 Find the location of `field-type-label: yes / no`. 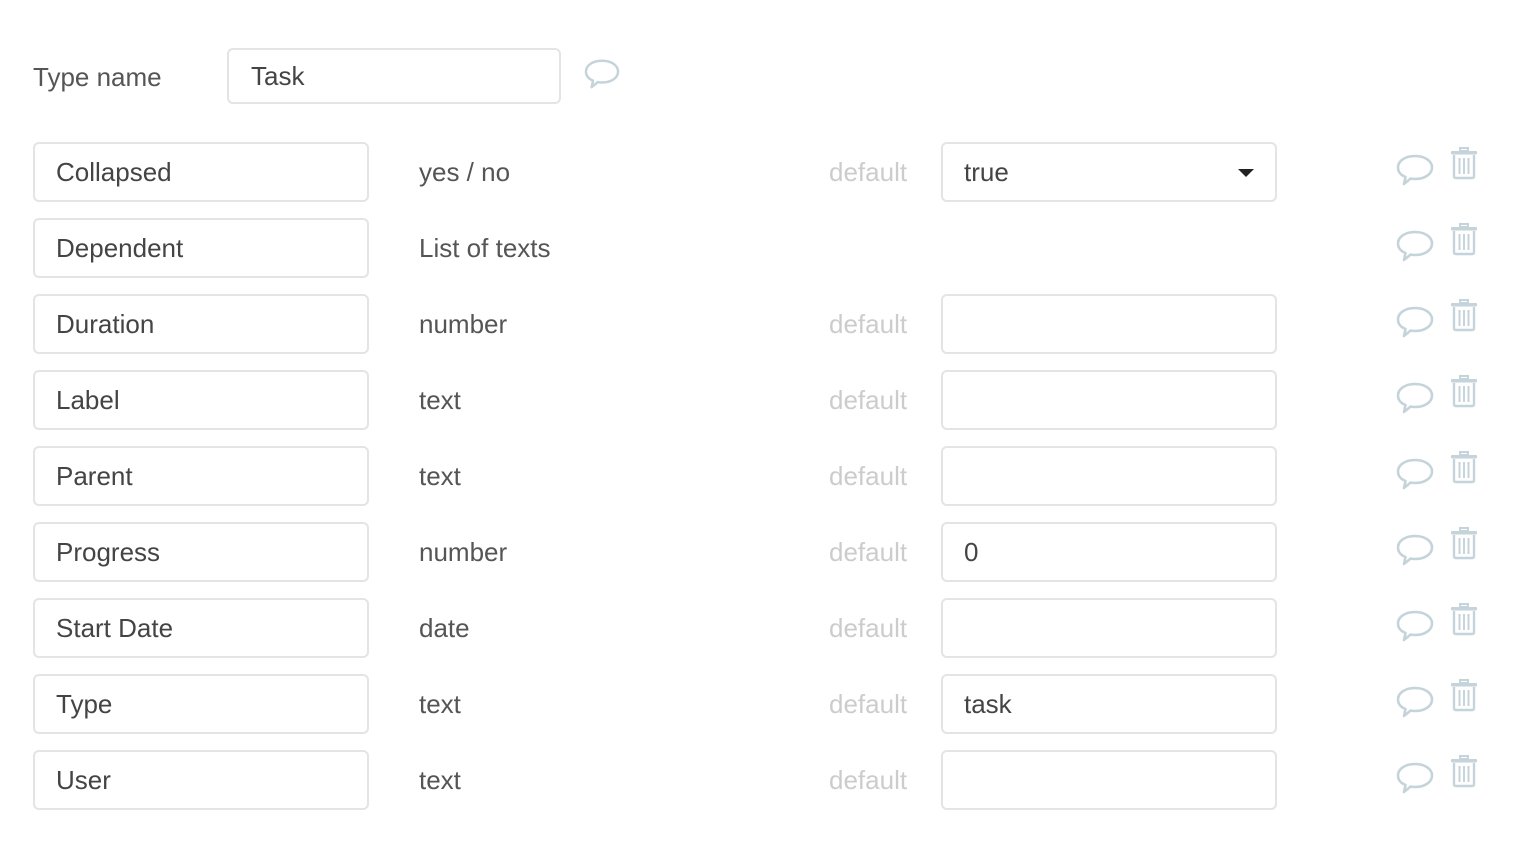

field-type-label: yes / no is located at coordinates (465, 172).